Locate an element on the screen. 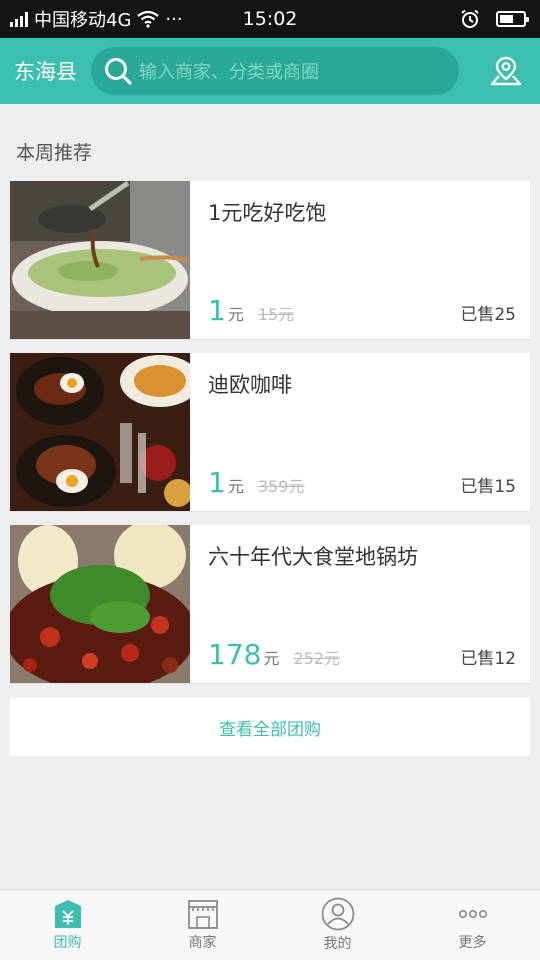 The height and width of the screenshot is (960, 540). tab-label: 团购 is located at coordinates (67, 943).